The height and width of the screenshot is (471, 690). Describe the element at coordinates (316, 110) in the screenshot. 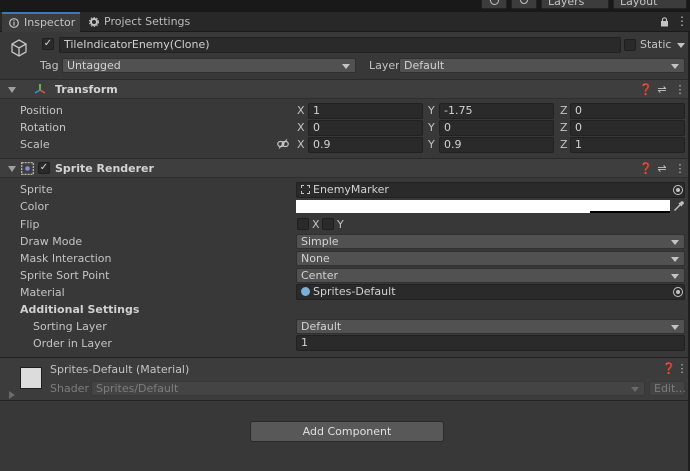

I see `position-x-value: 1` at that location.